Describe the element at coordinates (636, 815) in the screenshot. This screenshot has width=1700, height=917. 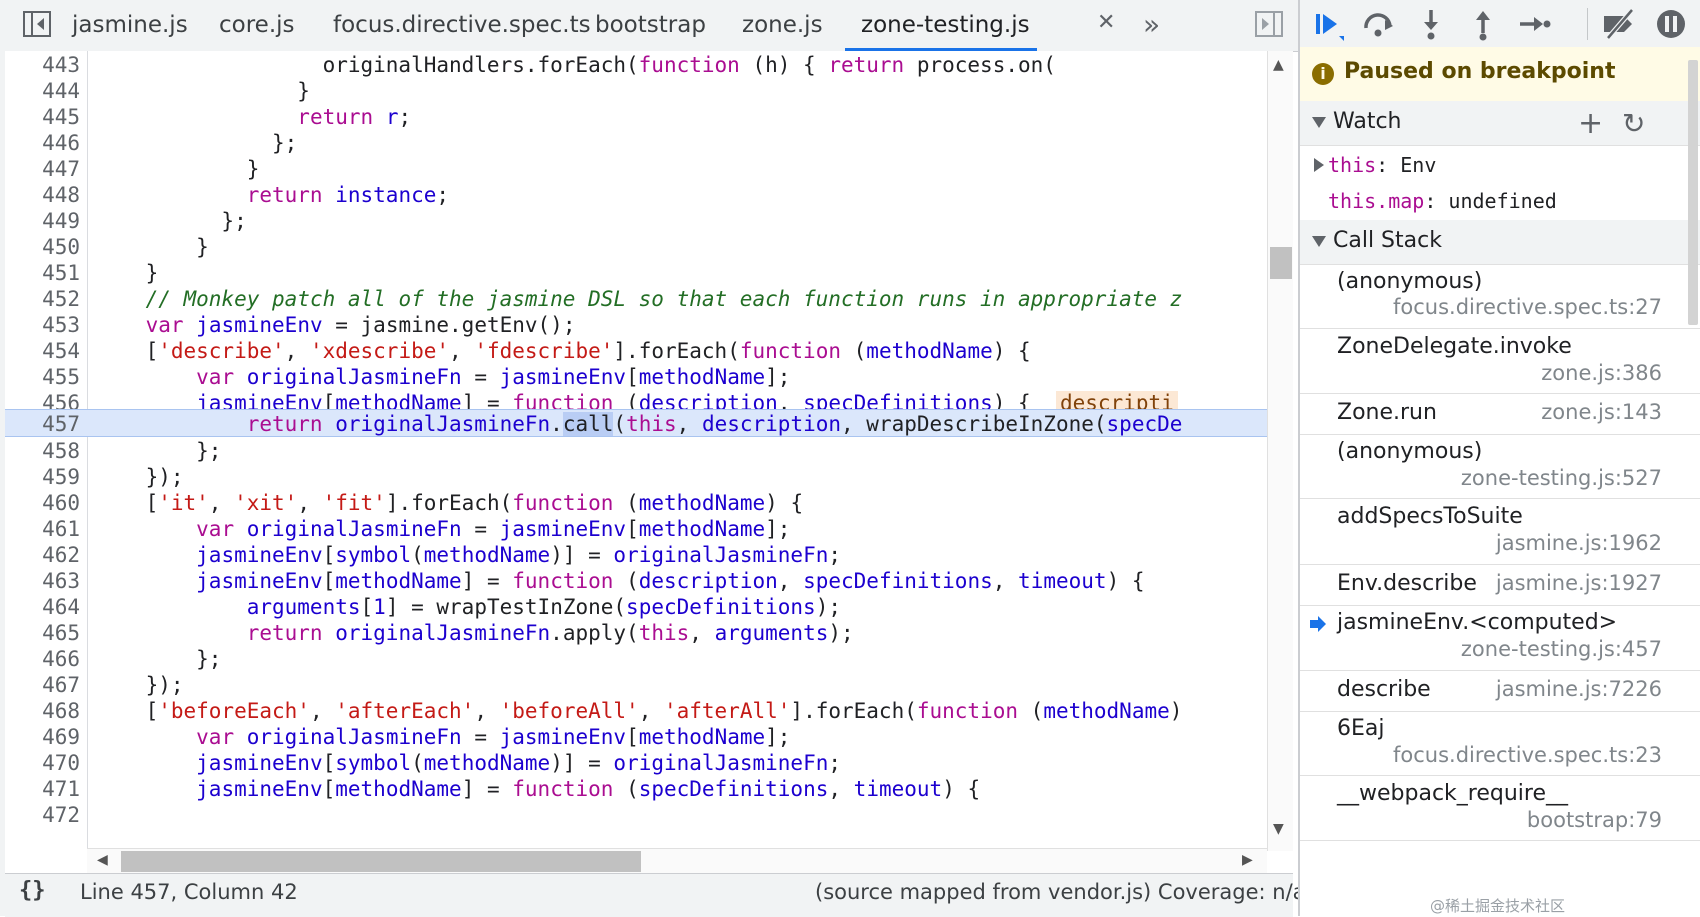
I see `code-line: 472` at that location.